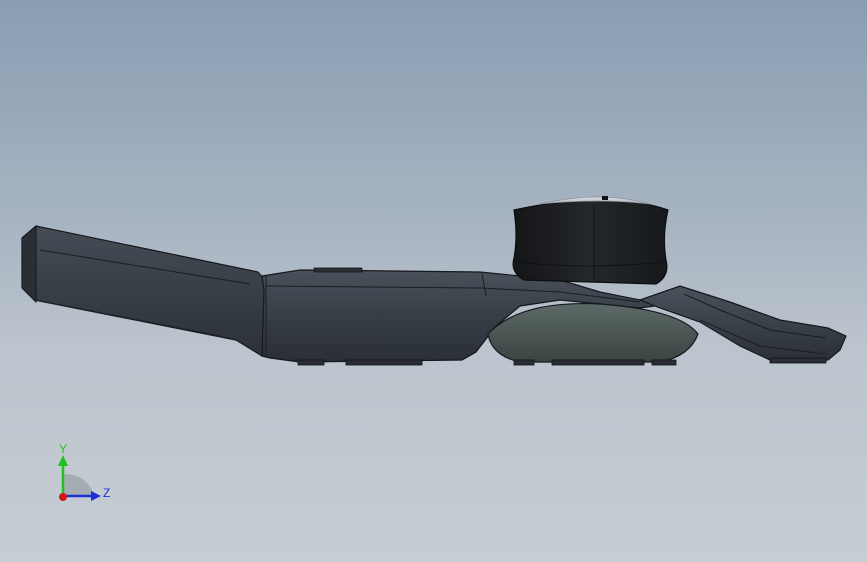  What do you see at coordinates (63, 449) in the screenshot?
I see `triad-y-label: Y` at bounding box center [63, 449].